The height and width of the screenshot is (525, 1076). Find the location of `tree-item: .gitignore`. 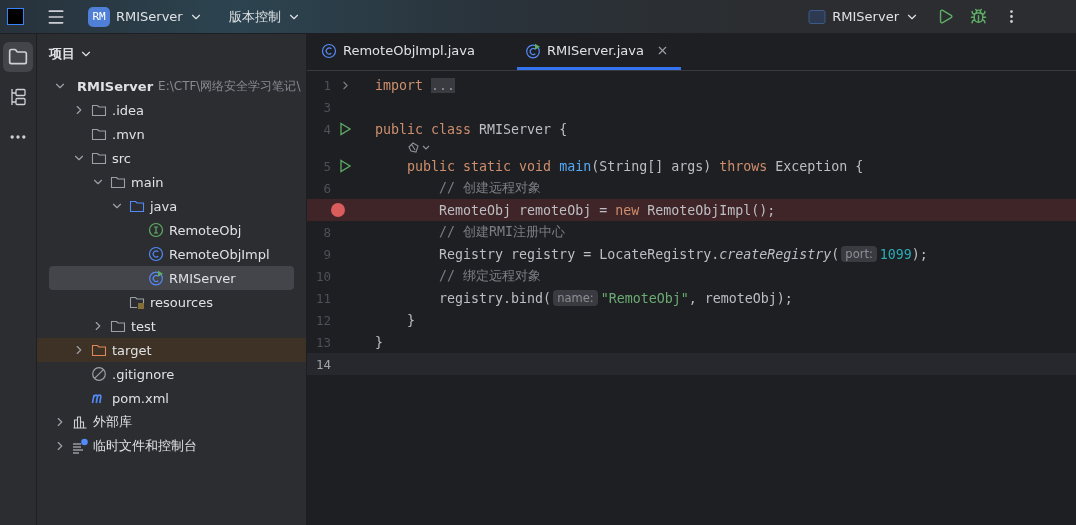

tree-item: .gitignore is located at coordinates (171, 374).